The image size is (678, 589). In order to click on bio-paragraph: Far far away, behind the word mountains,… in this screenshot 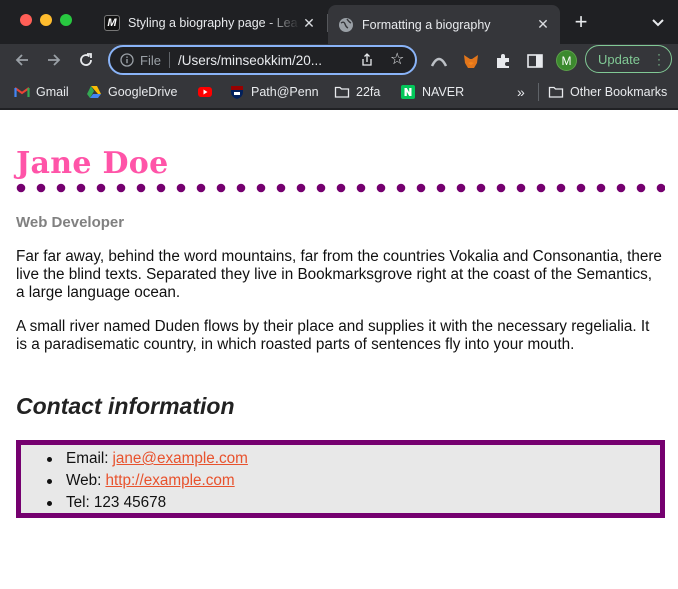, I will do `click(339, 274)`.